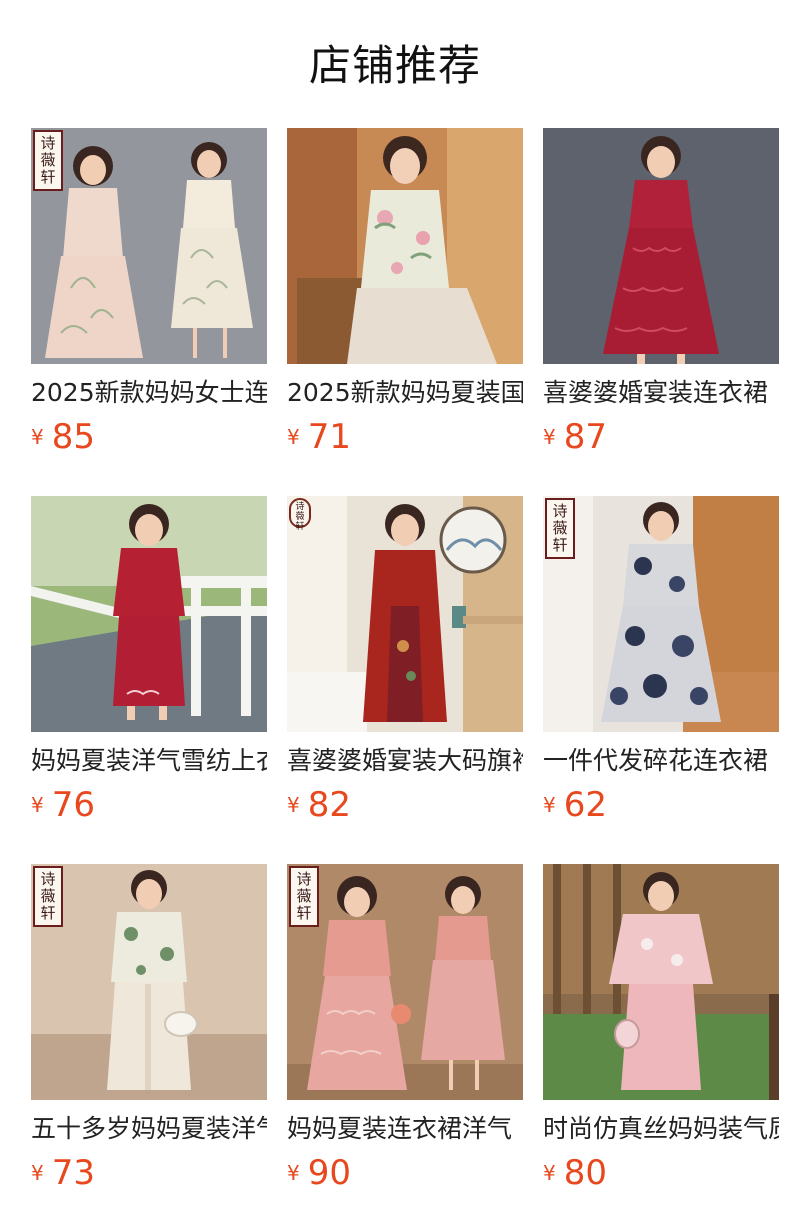  What do you see at coordinates (149, 760) in the screenshot?
I see `product-name: 妈妈夏装洋气雪纺上衣套装` at bounding box center [149, 760].